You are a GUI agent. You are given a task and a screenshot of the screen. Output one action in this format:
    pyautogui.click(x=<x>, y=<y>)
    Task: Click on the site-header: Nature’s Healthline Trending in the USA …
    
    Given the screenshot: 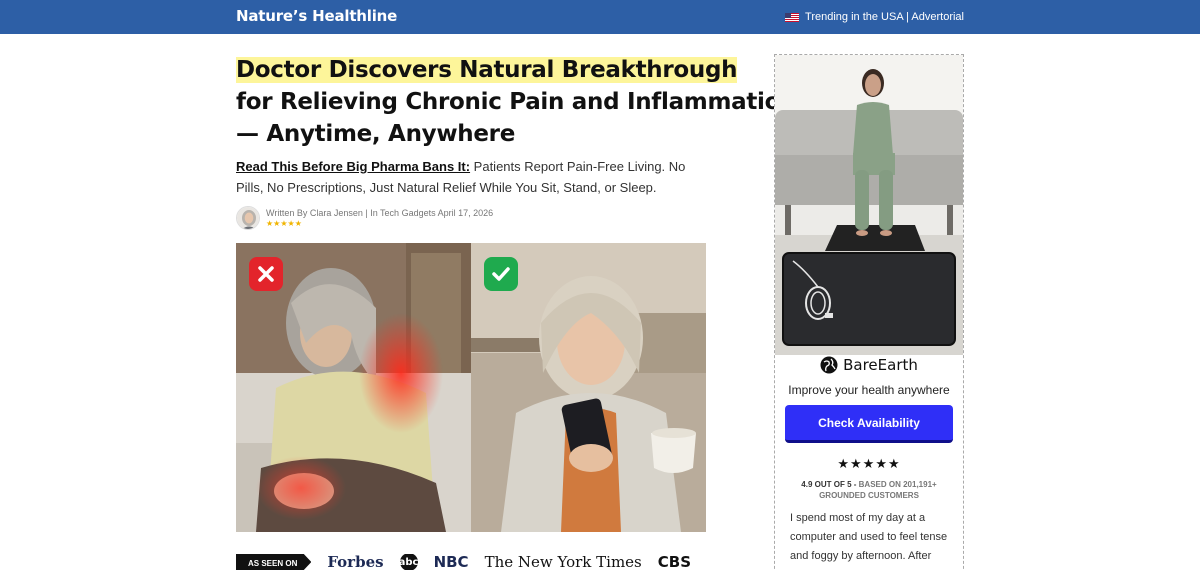 What is the action you would take?
    pyautogui.click(x=600, y=17)
    